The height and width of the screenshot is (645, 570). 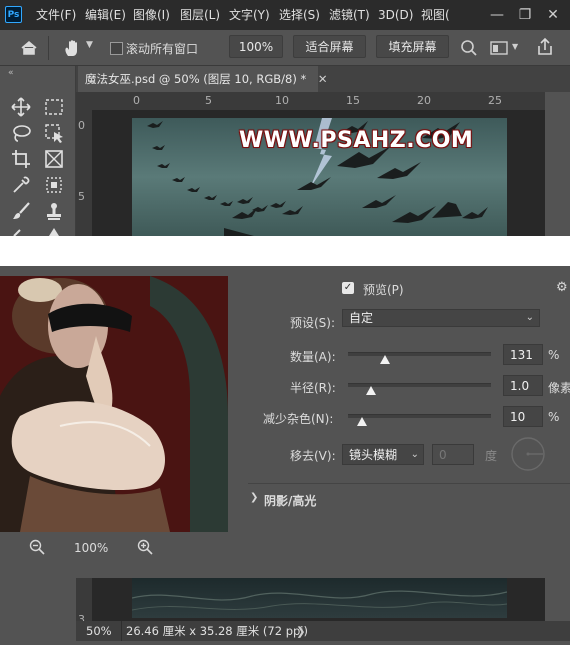 I want to click on scroll-all-checkbox, so click(x=116, y=48).